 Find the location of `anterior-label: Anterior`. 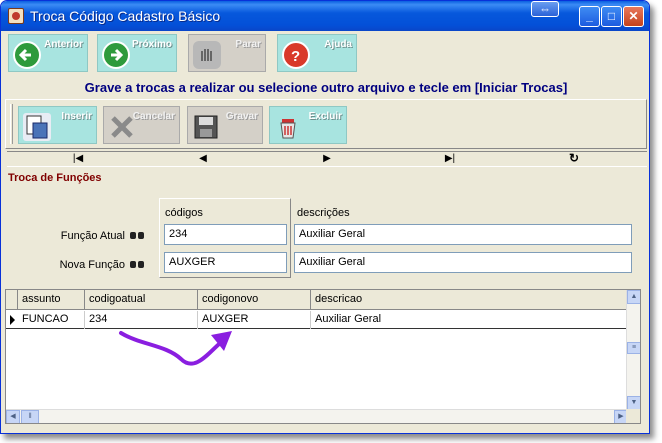

anterior-label: Anterior is located at coordinates (63, 44).